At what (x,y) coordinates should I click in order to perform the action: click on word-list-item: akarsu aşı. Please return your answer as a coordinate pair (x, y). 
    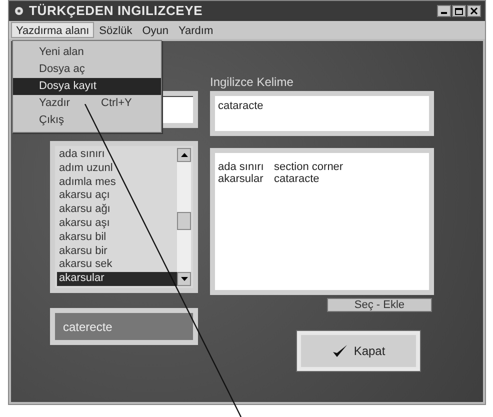
    Looking at the image, I should click on (117, 223).